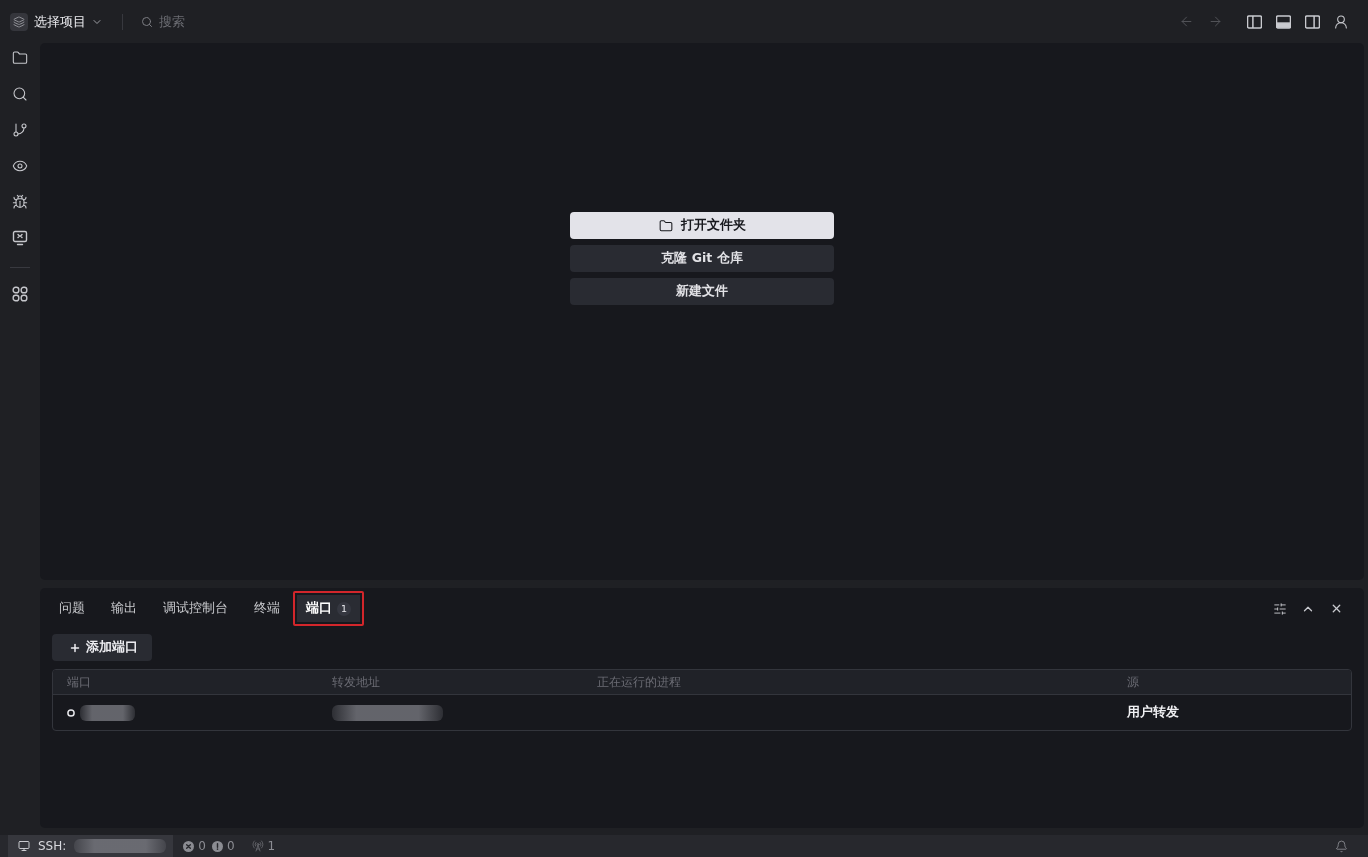  What do you see at coordinates (124, 608) in the screenshot?
I see `panel-tab: 输出` at bounding box center [124, 608].